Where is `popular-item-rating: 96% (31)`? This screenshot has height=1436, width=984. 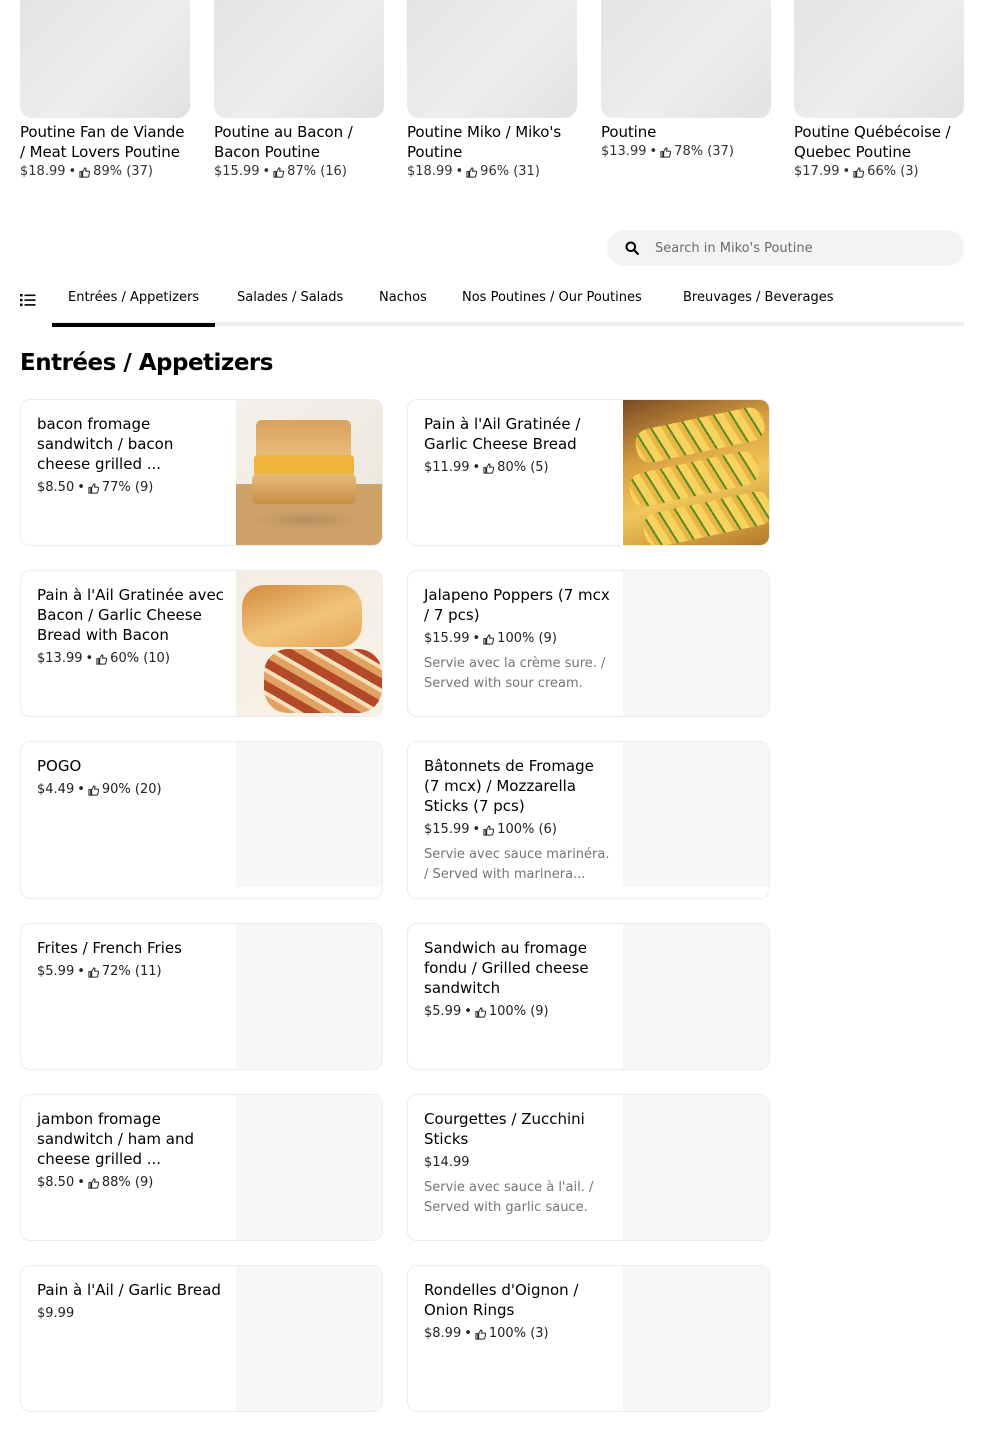
popular-item-rating: 96% (31) is located at coordinates (510, 171).